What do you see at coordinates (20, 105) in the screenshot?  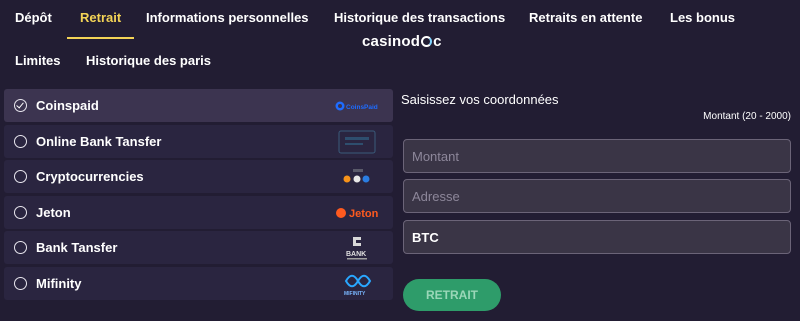 I see `radio-checked-icon` at bounding box center [20, 105].